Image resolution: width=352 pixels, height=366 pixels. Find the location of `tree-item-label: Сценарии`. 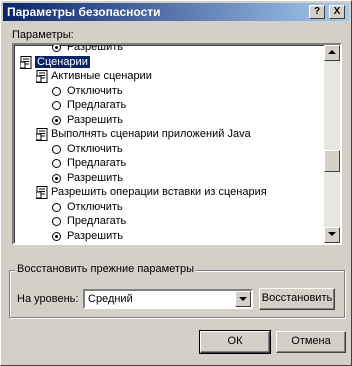

tree-item-label: Сценарии is located at coordinates (62, 61).